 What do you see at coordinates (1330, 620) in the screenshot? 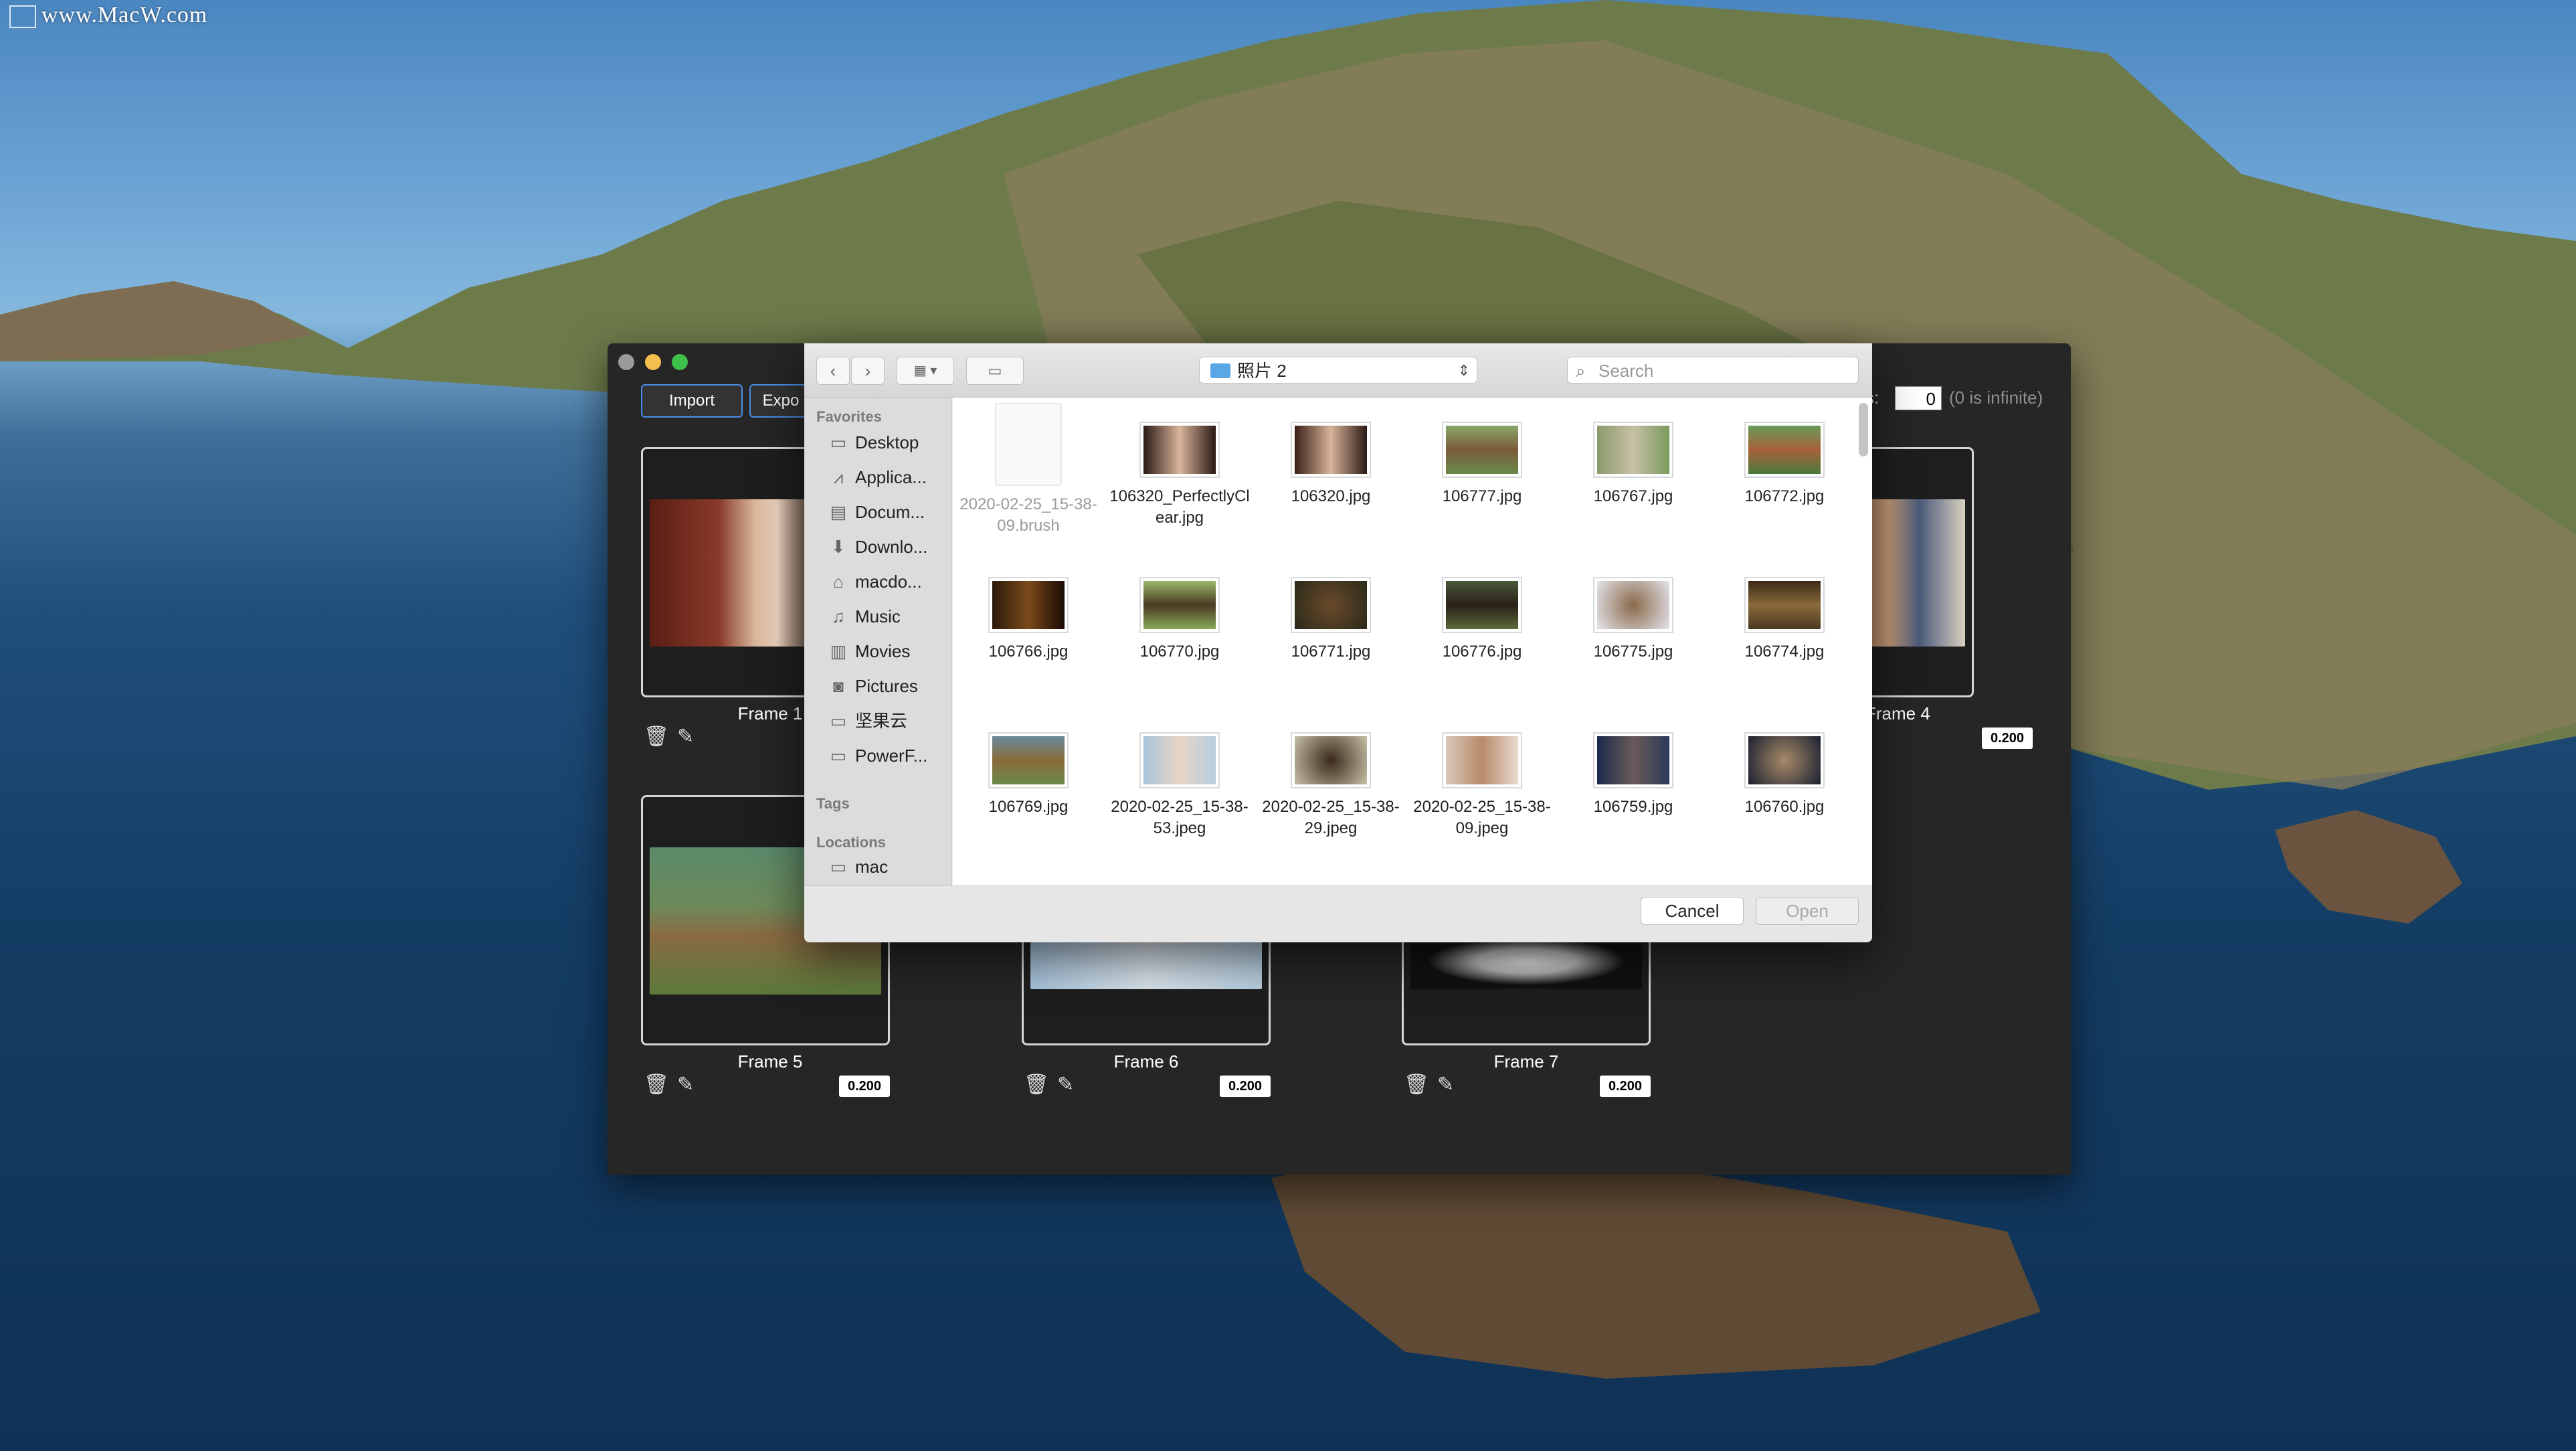
I see `file-item: 106771.jpg` at bounding box center [1330, 620].